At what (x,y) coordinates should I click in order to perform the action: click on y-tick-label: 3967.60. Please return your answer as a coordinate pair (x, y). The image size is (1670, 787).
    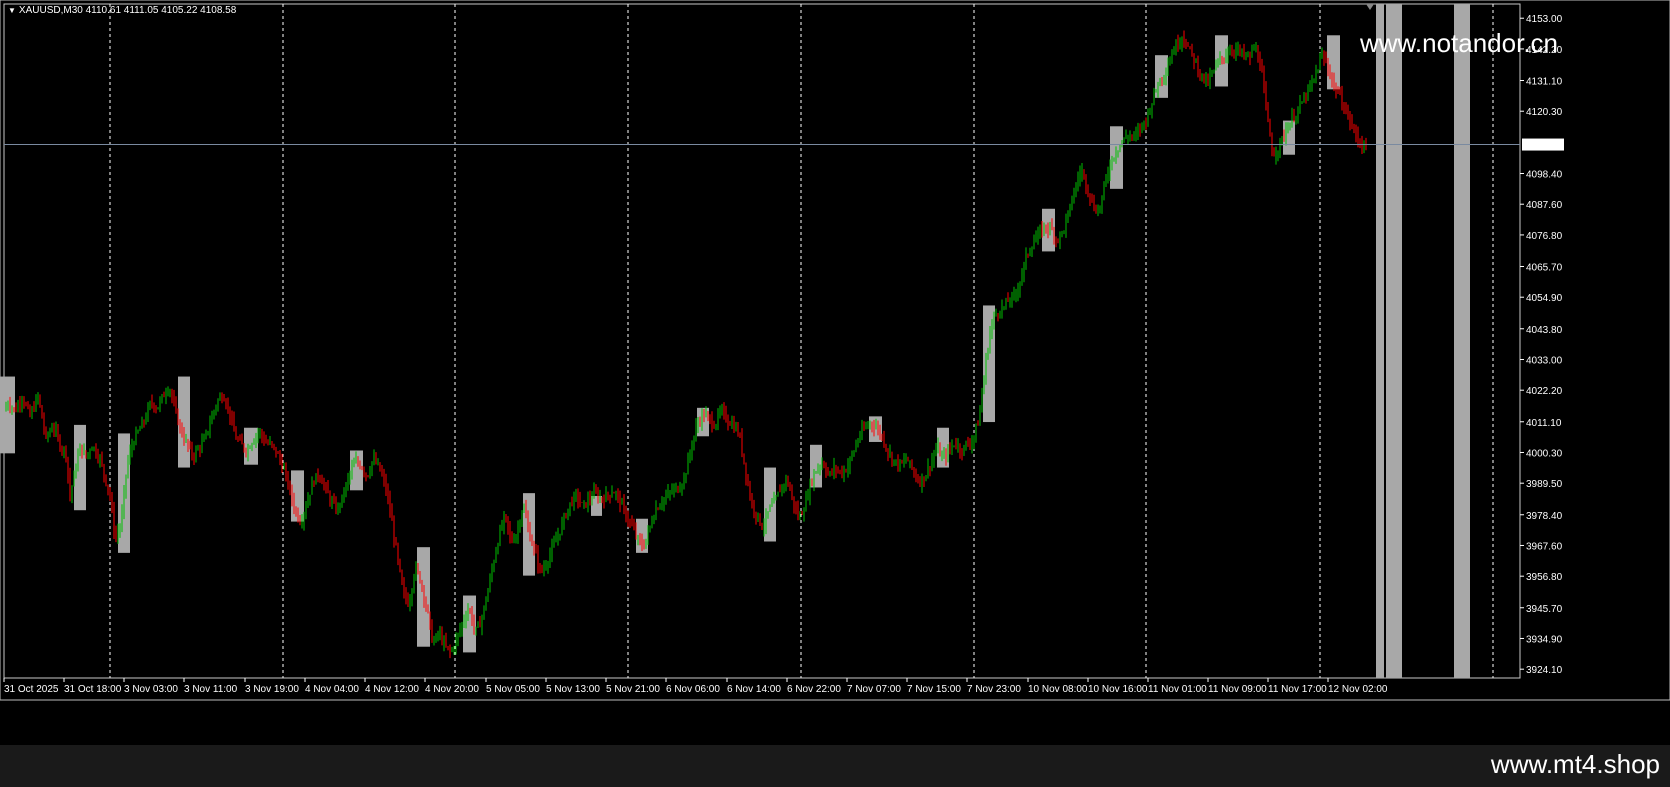
    Looking at the image, I should click on (1544, 546).